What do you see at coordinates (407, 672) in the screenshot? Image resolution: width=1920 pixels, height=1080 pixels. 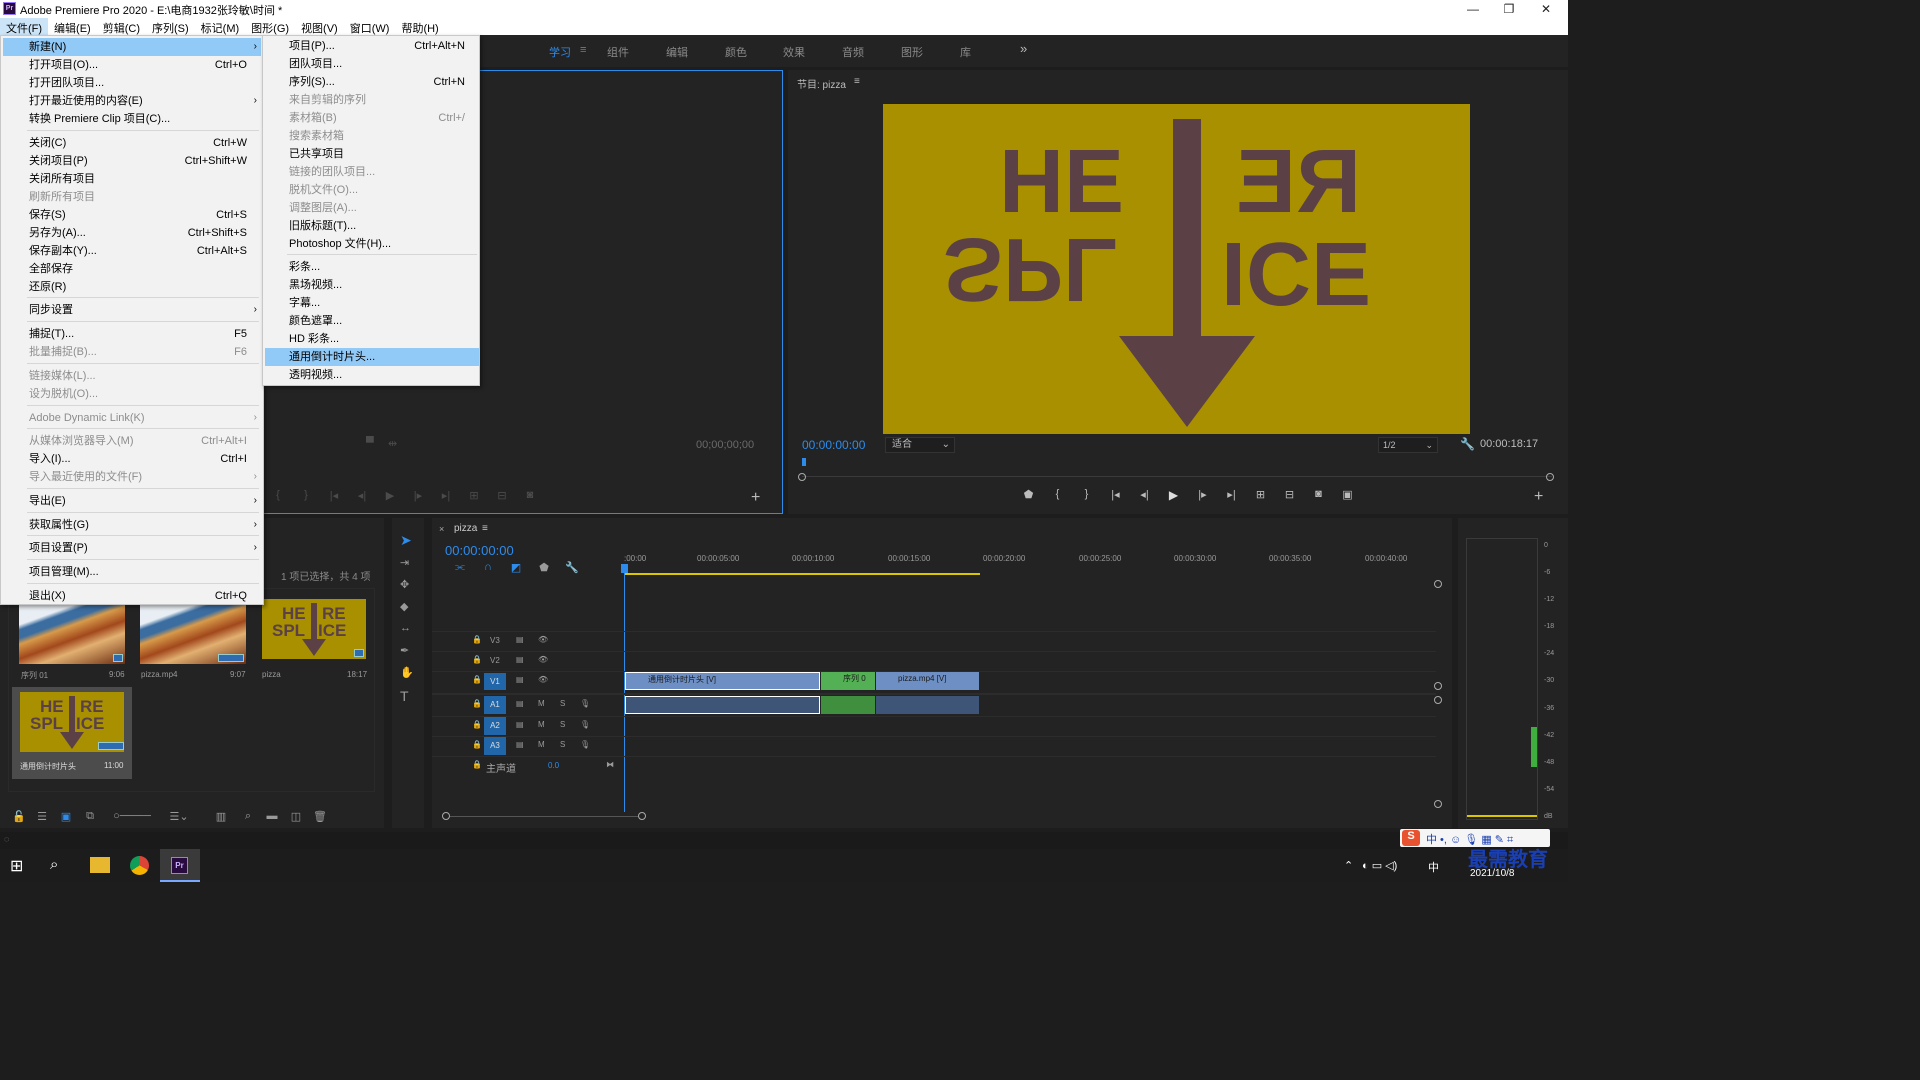 I see `hand-tool-icon: ✋` at bounding box center [407, 672].